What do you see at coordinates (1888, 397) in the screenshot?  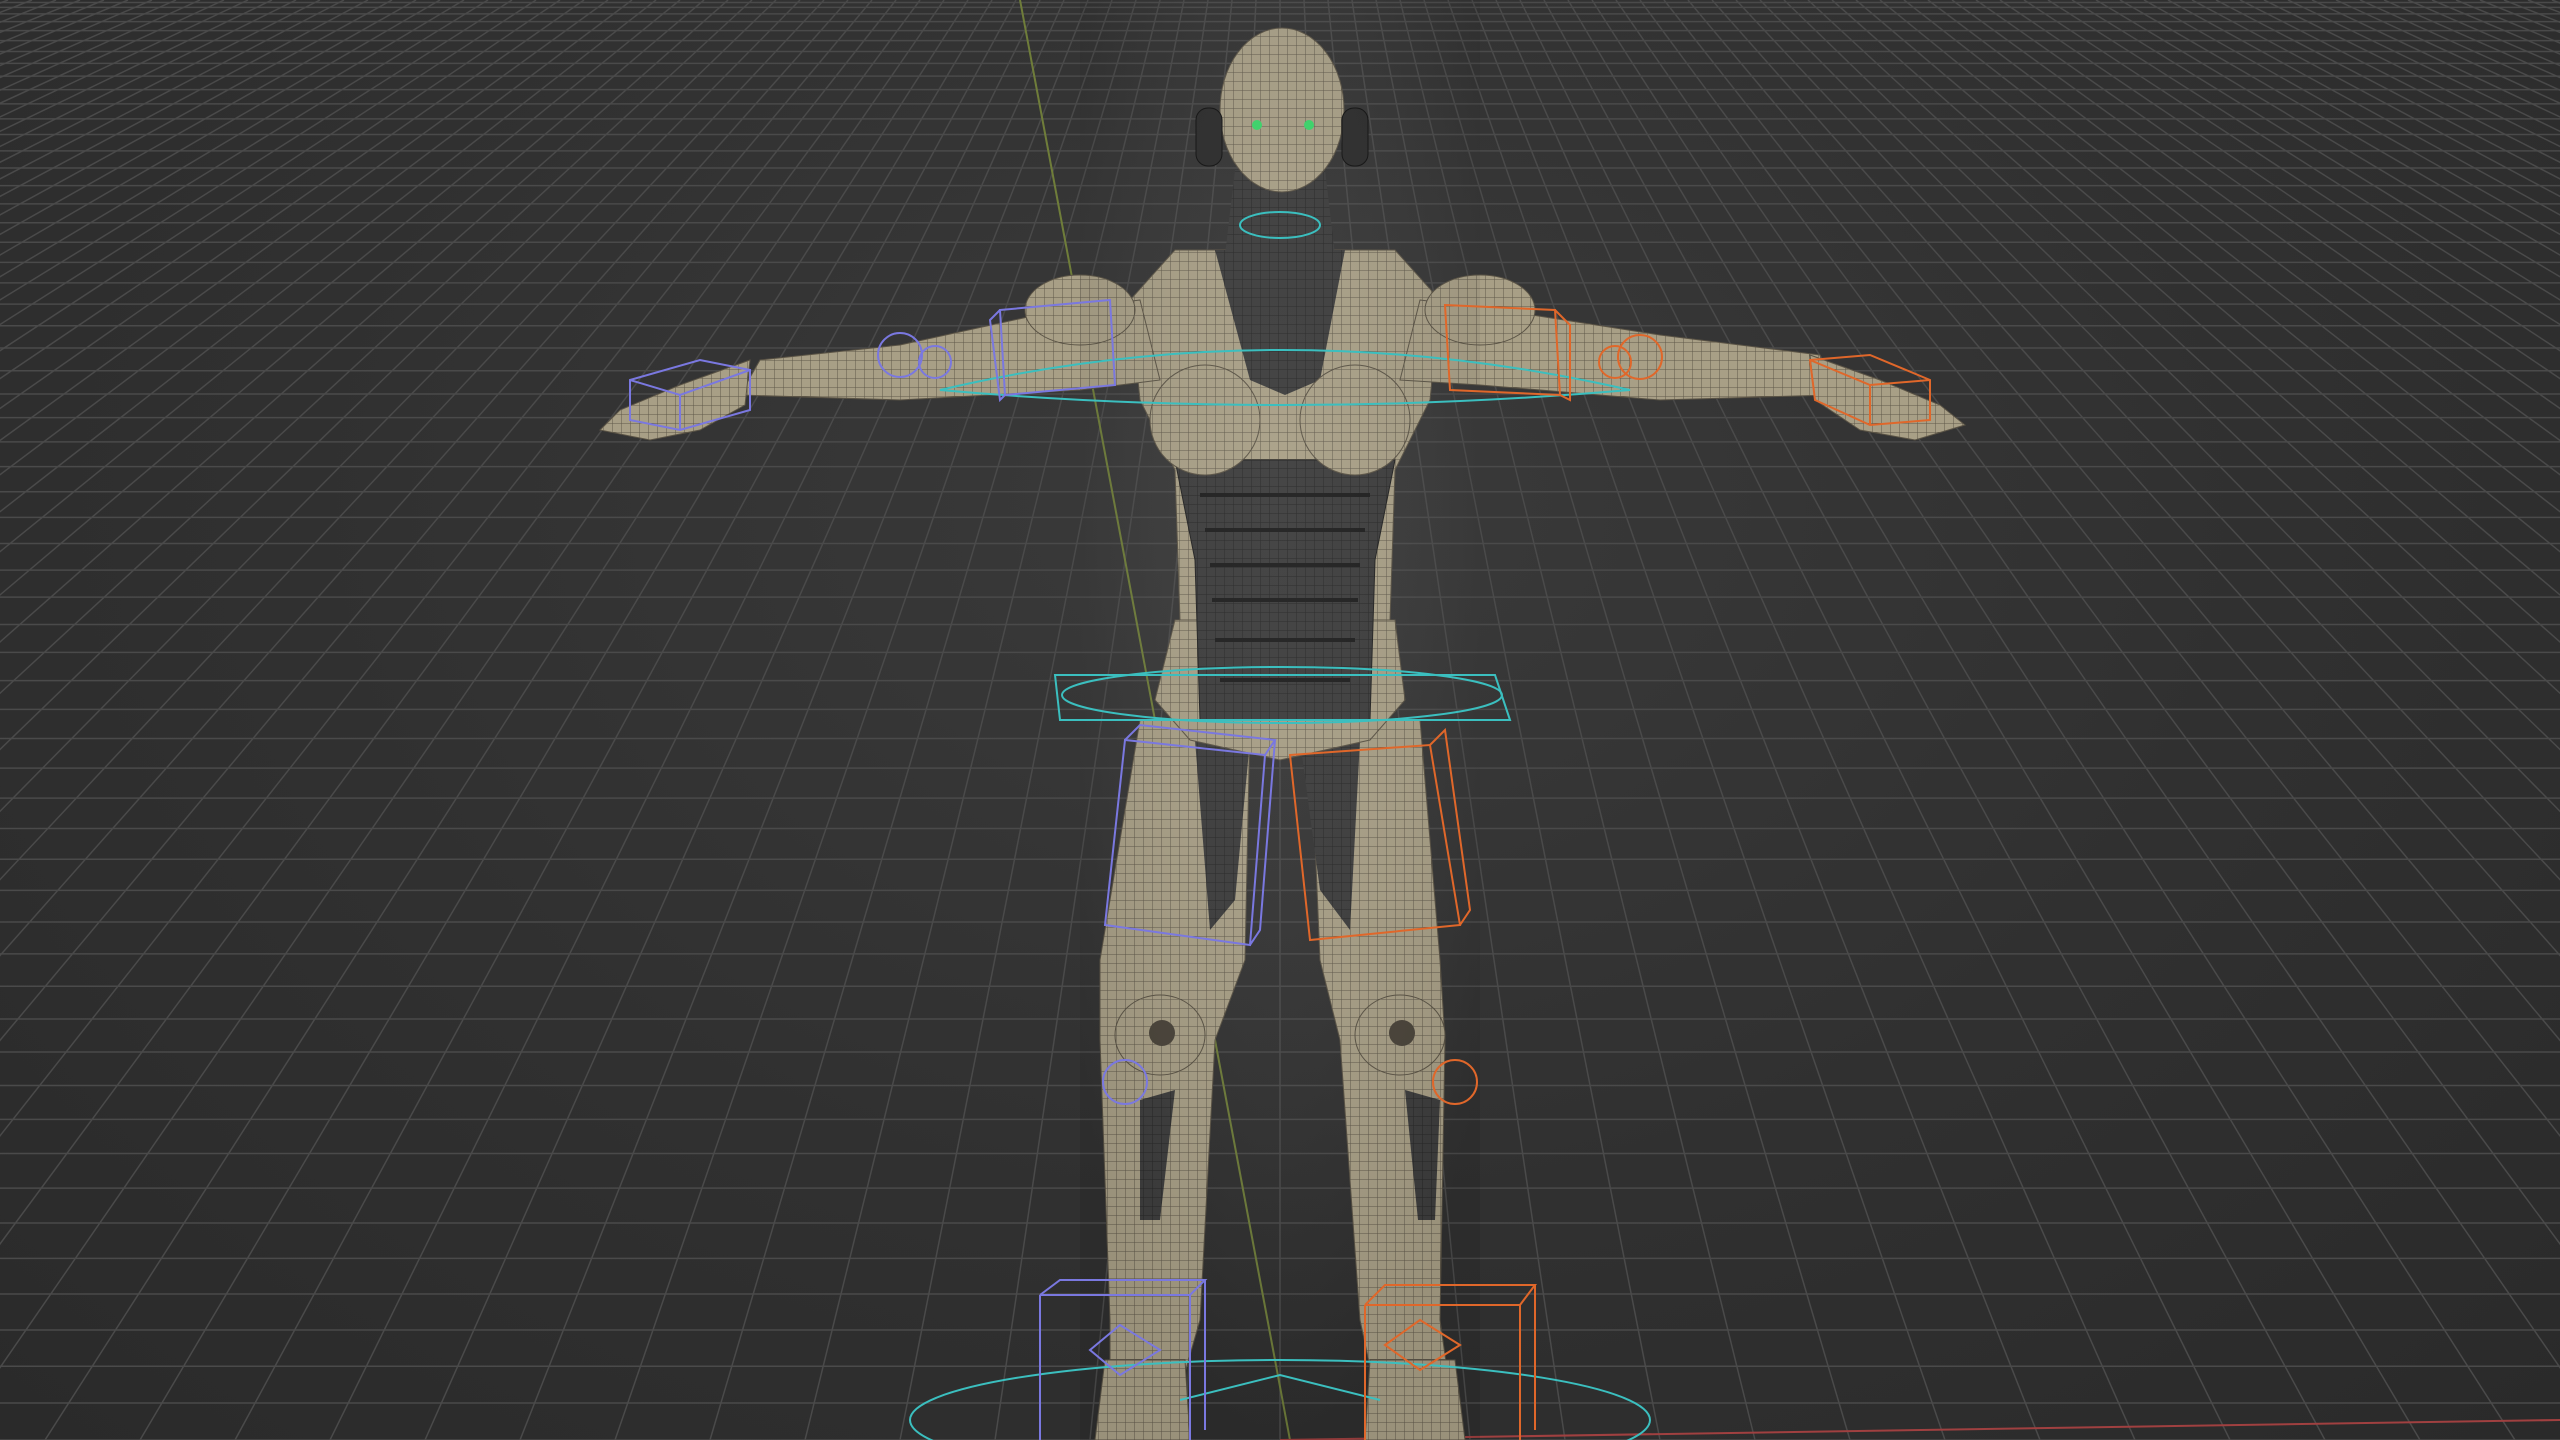 I see `right-hand` at bounding box center [1888, 397].